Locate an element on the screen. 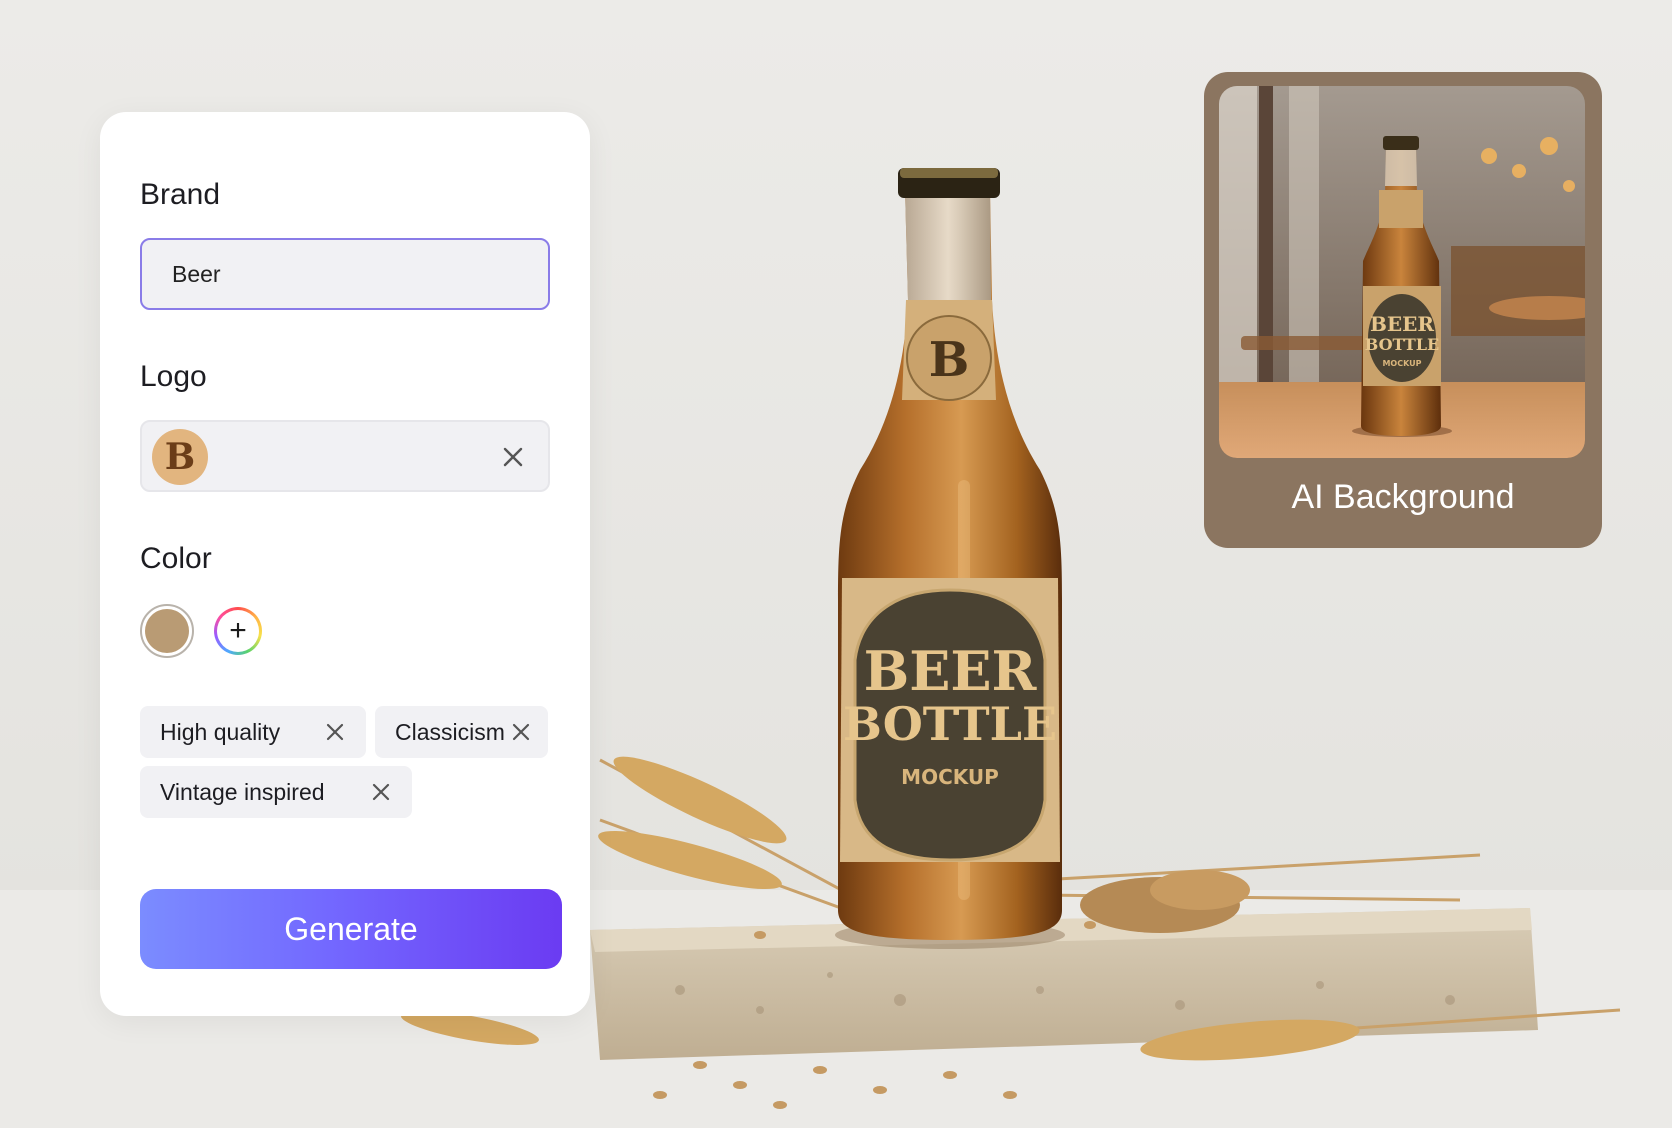 This screenshot has height=1128, width=1672. logo-label: Logo is located at coordinates (173, 376).